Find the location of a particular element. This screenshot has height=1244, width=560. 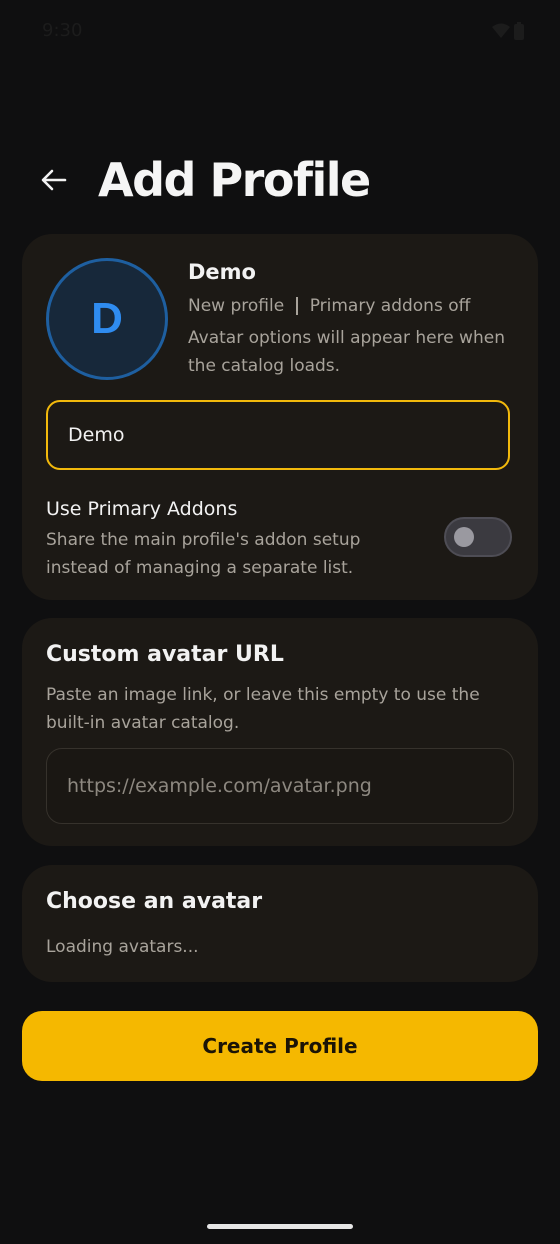

header: Add Profile is located at coordinates (280, 180).